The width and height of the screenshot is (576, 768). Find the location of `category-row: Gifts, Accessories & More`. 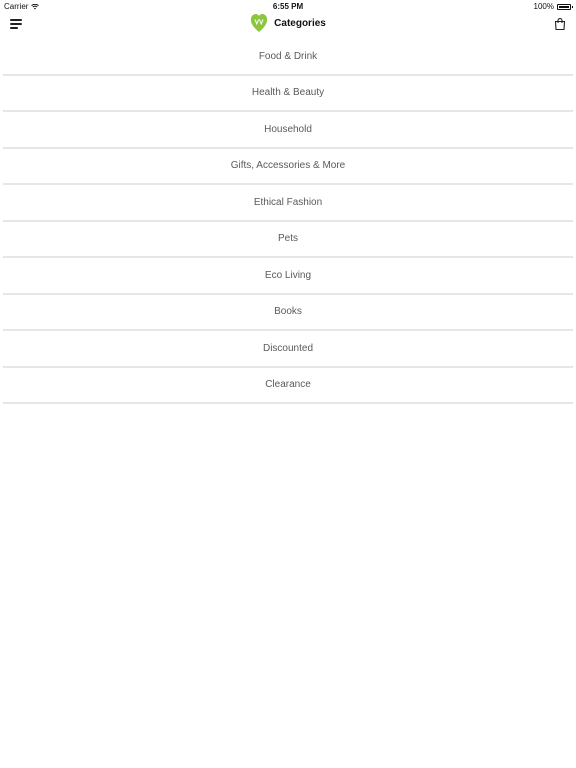

category-row: Gifts, Accessories & More is located at coordinates (288, 167).